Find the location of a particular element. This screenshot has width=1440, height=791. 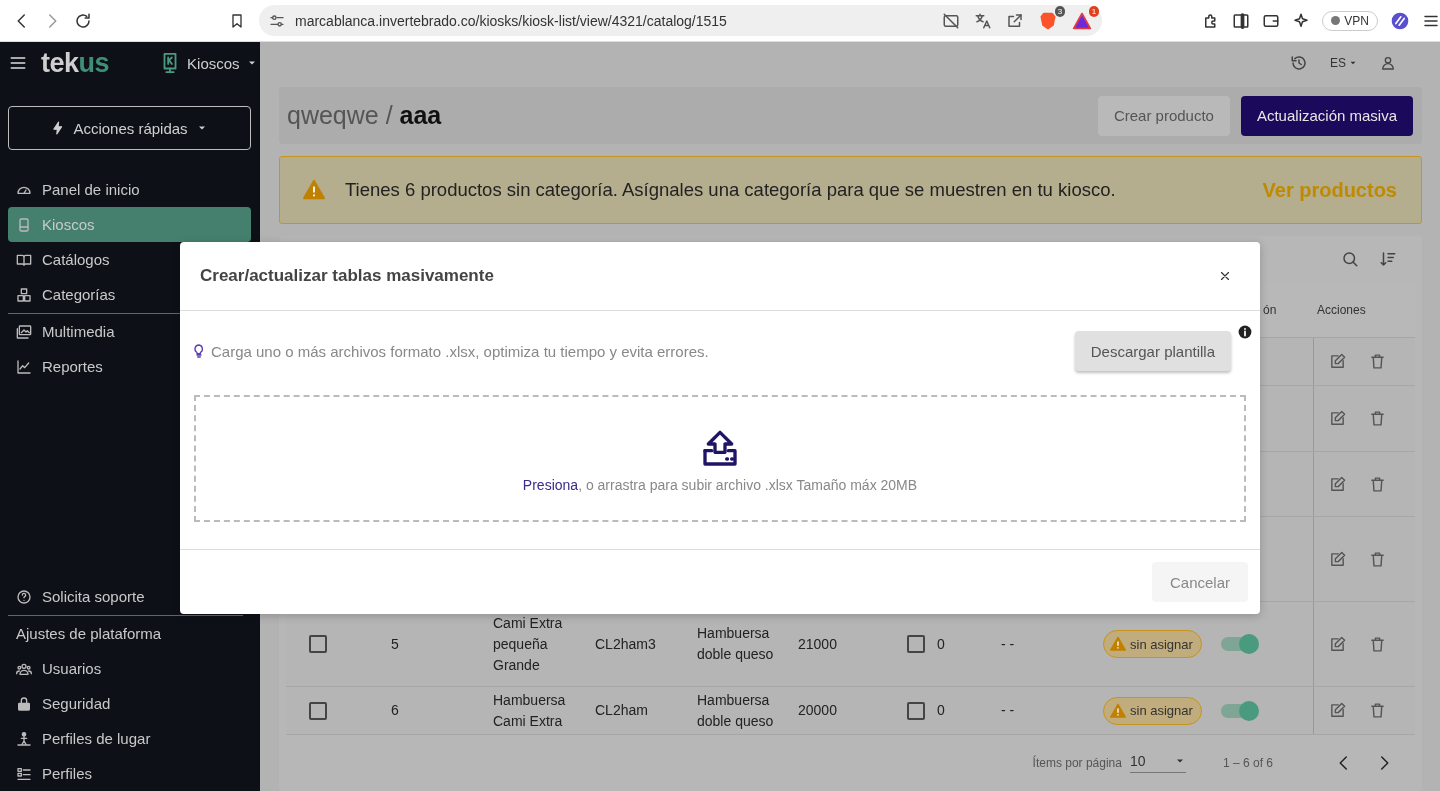

bulk-update-button: Actualización masiva is located at coordinates (1326, 115).